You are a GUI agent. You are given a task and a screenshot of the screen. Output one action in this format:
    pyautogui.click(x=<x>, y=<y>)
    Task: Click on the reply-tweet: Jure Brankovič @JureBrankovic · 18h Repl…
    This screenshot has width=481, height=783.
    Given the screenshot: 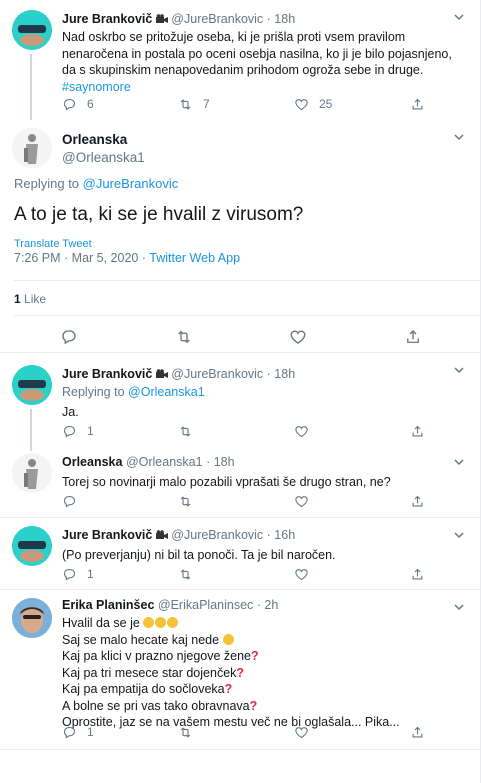 What is the action you would take?
    pyautogui.click(x=240, y=399)
    